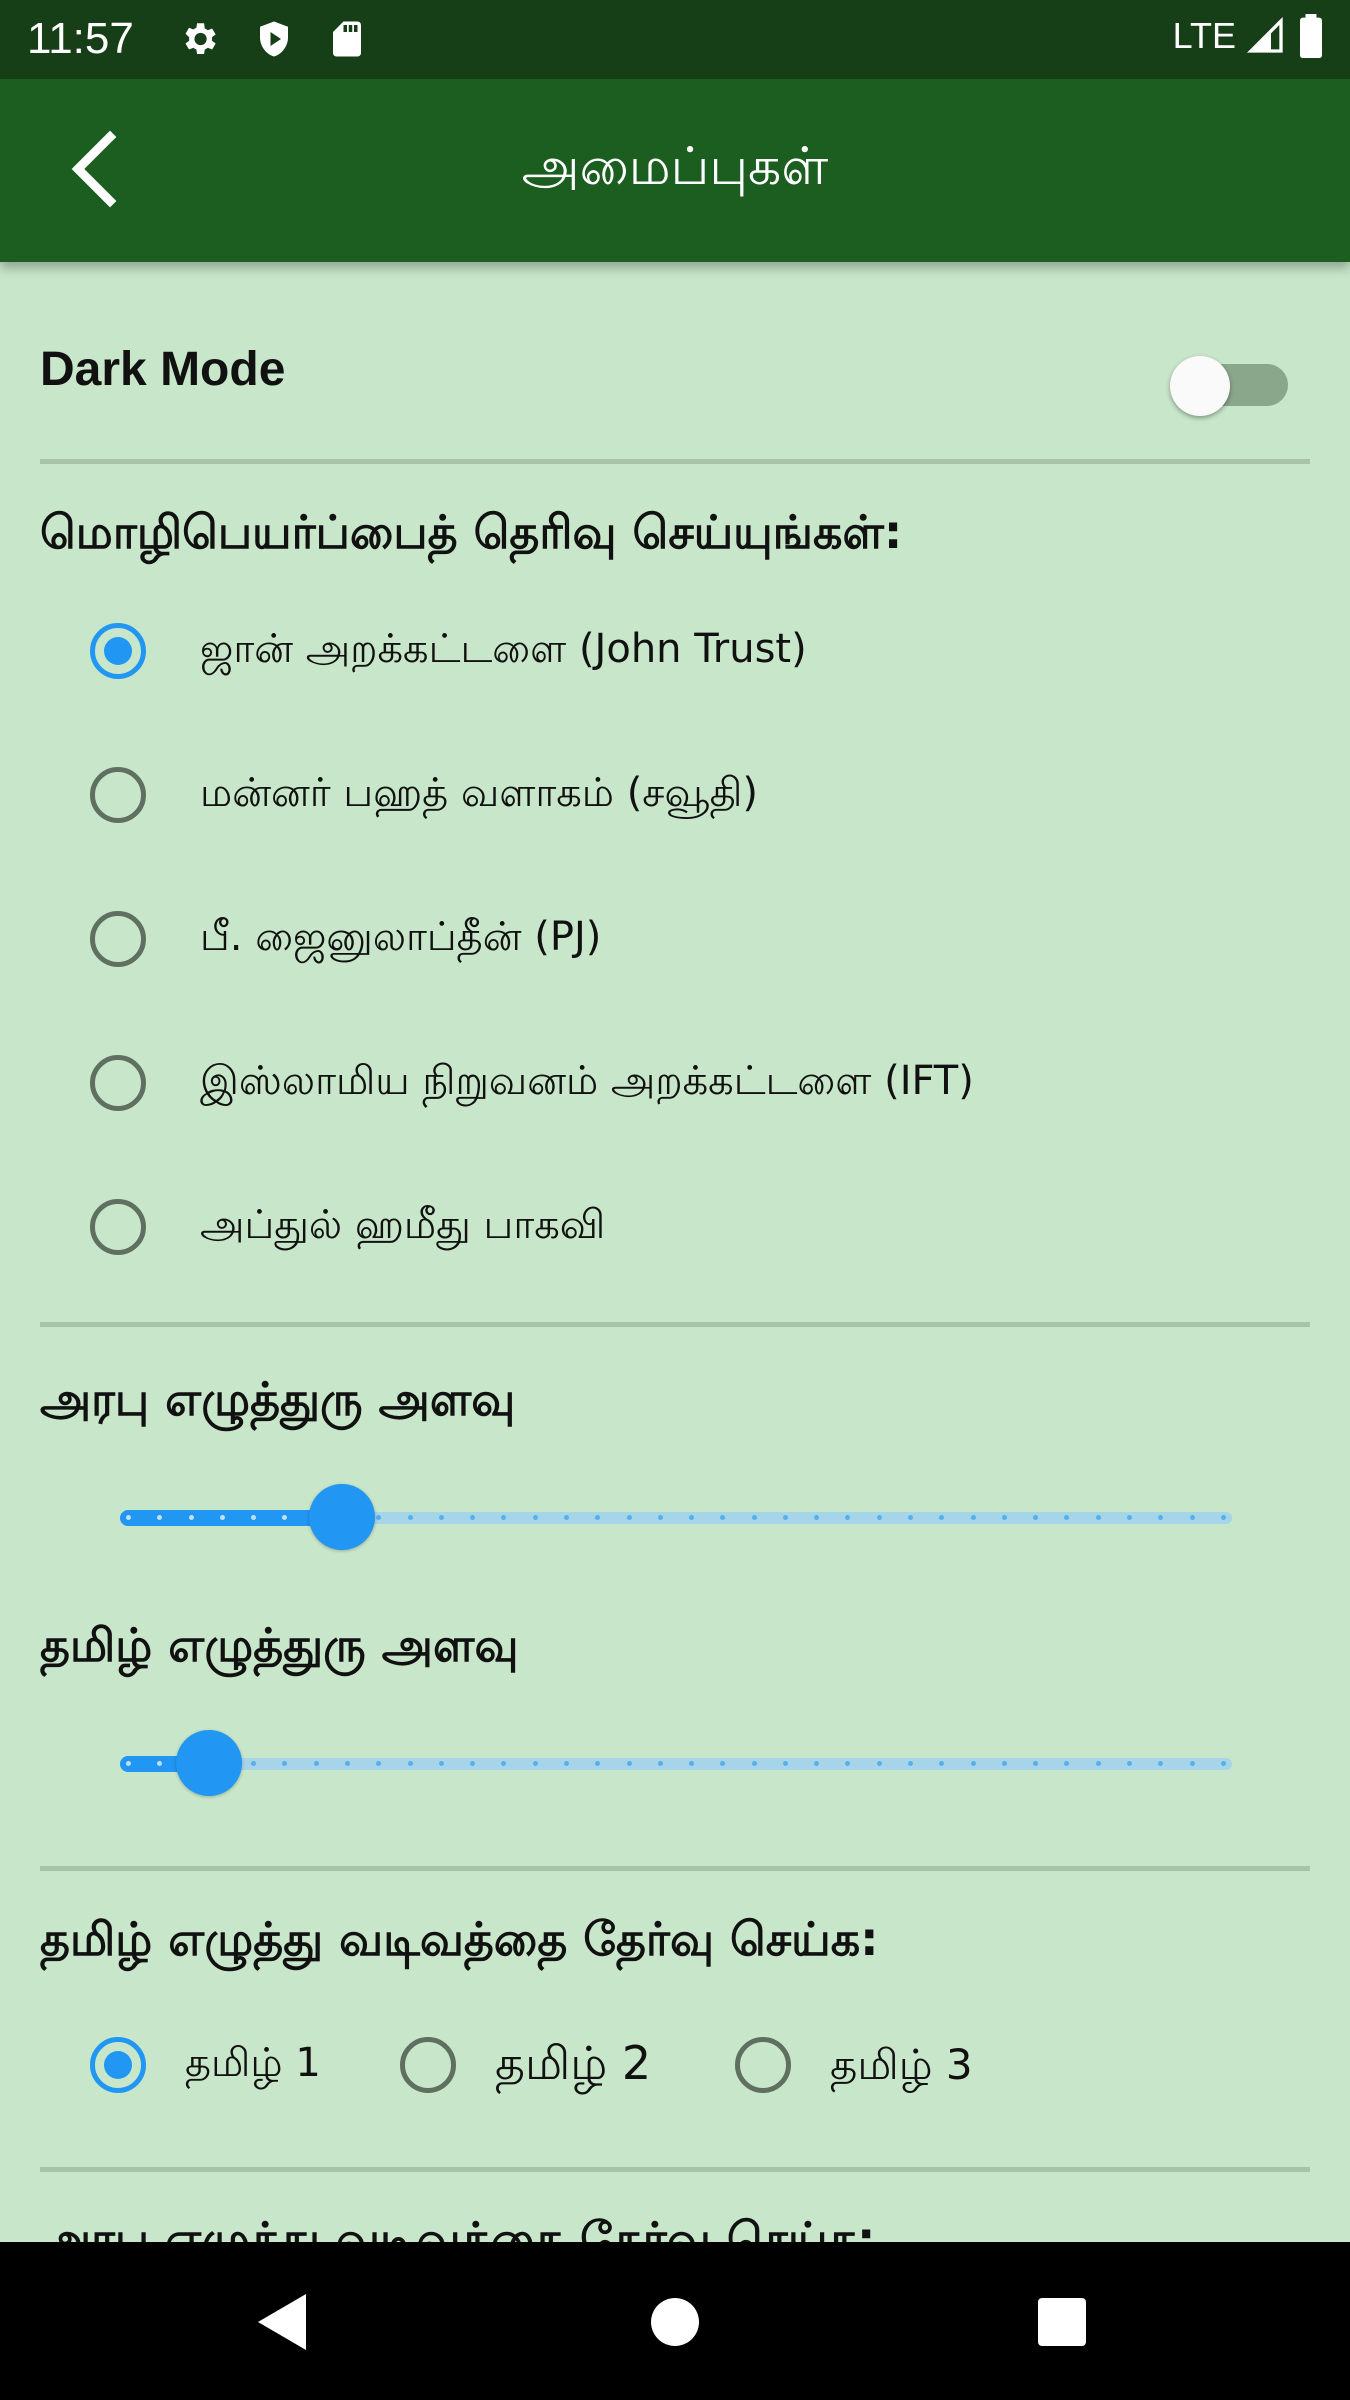 The image size is (1350, 2400). Describe the element at coordinates (401, 937) in the screenshot. I see `translation-option-label: பீ. ஜைனுலாப்தீன் (PJ)` at that location.